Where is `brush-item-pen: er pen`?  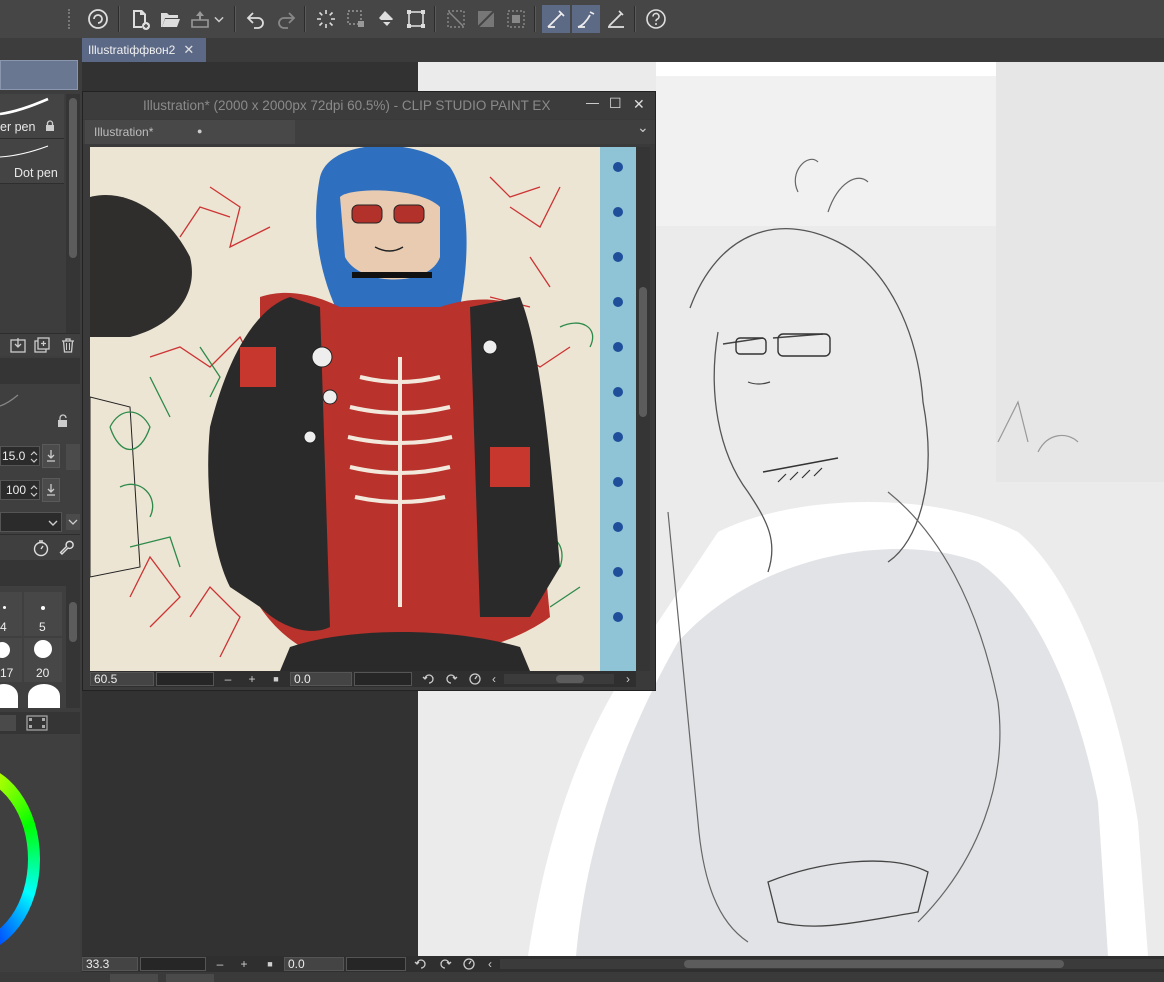 brush-item-pen: er pen is located at coordinates (32, 116).